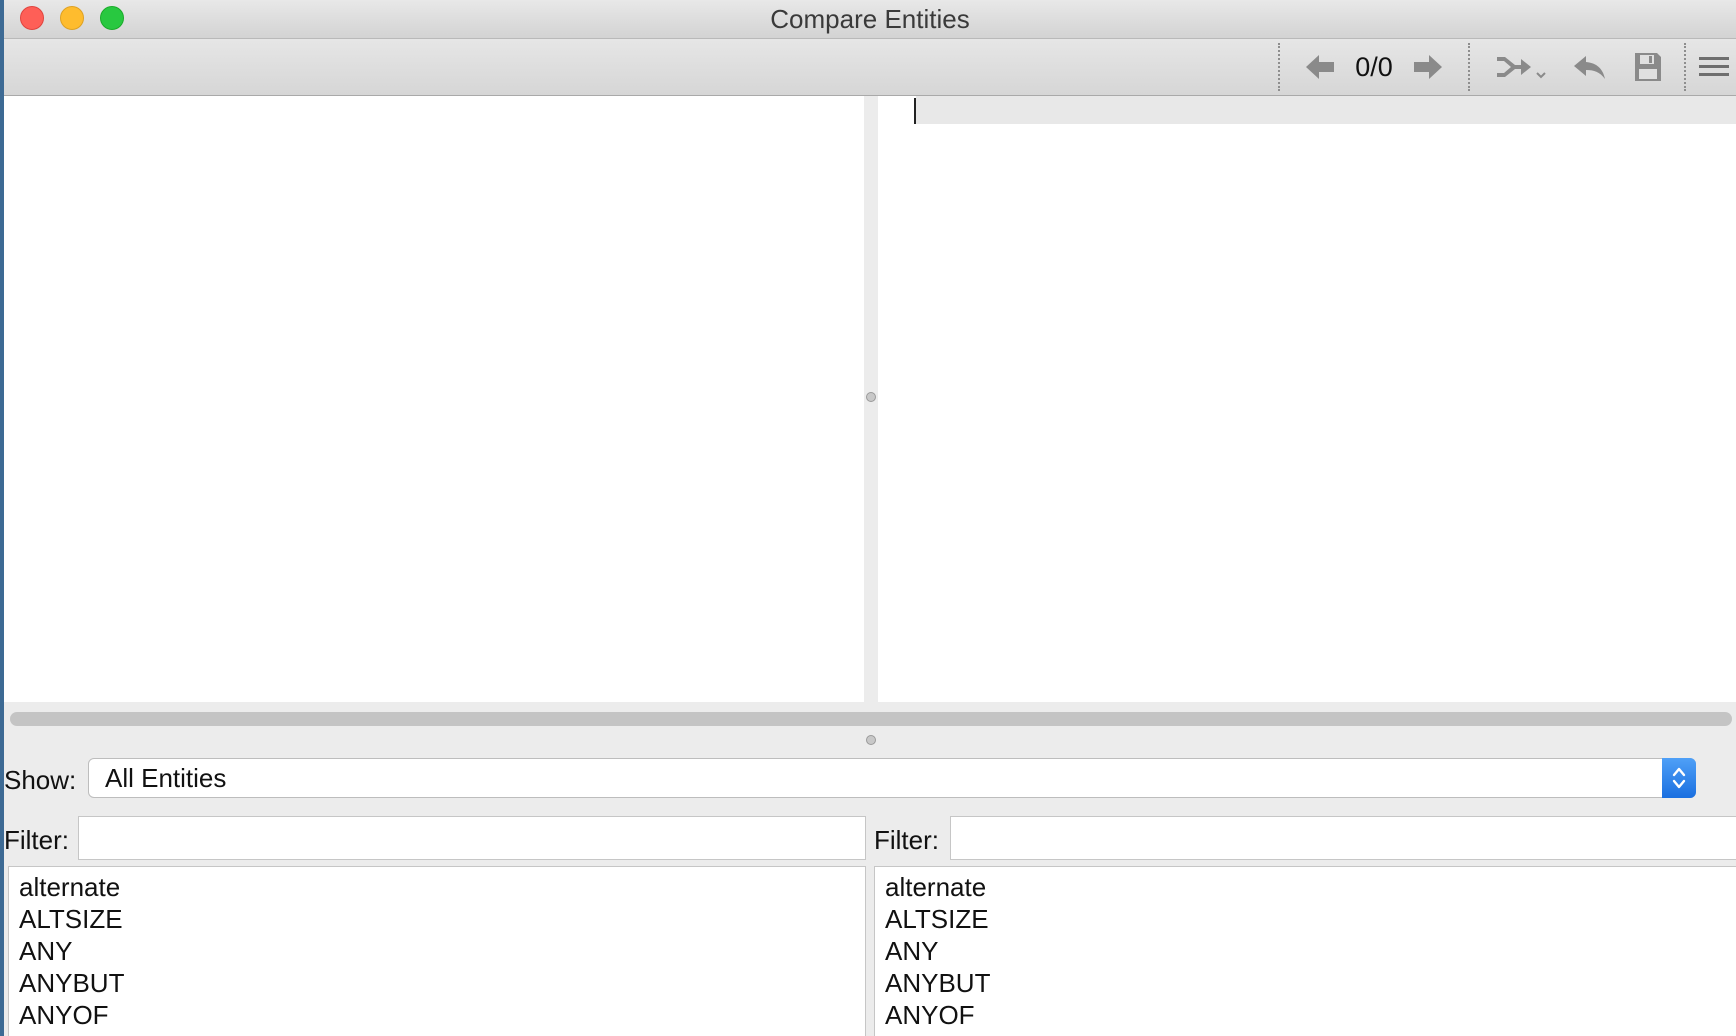 The height and width of the screenshot is (1036, 1736). I want to click on title-bar: Compare Entities, so click(870, 19).